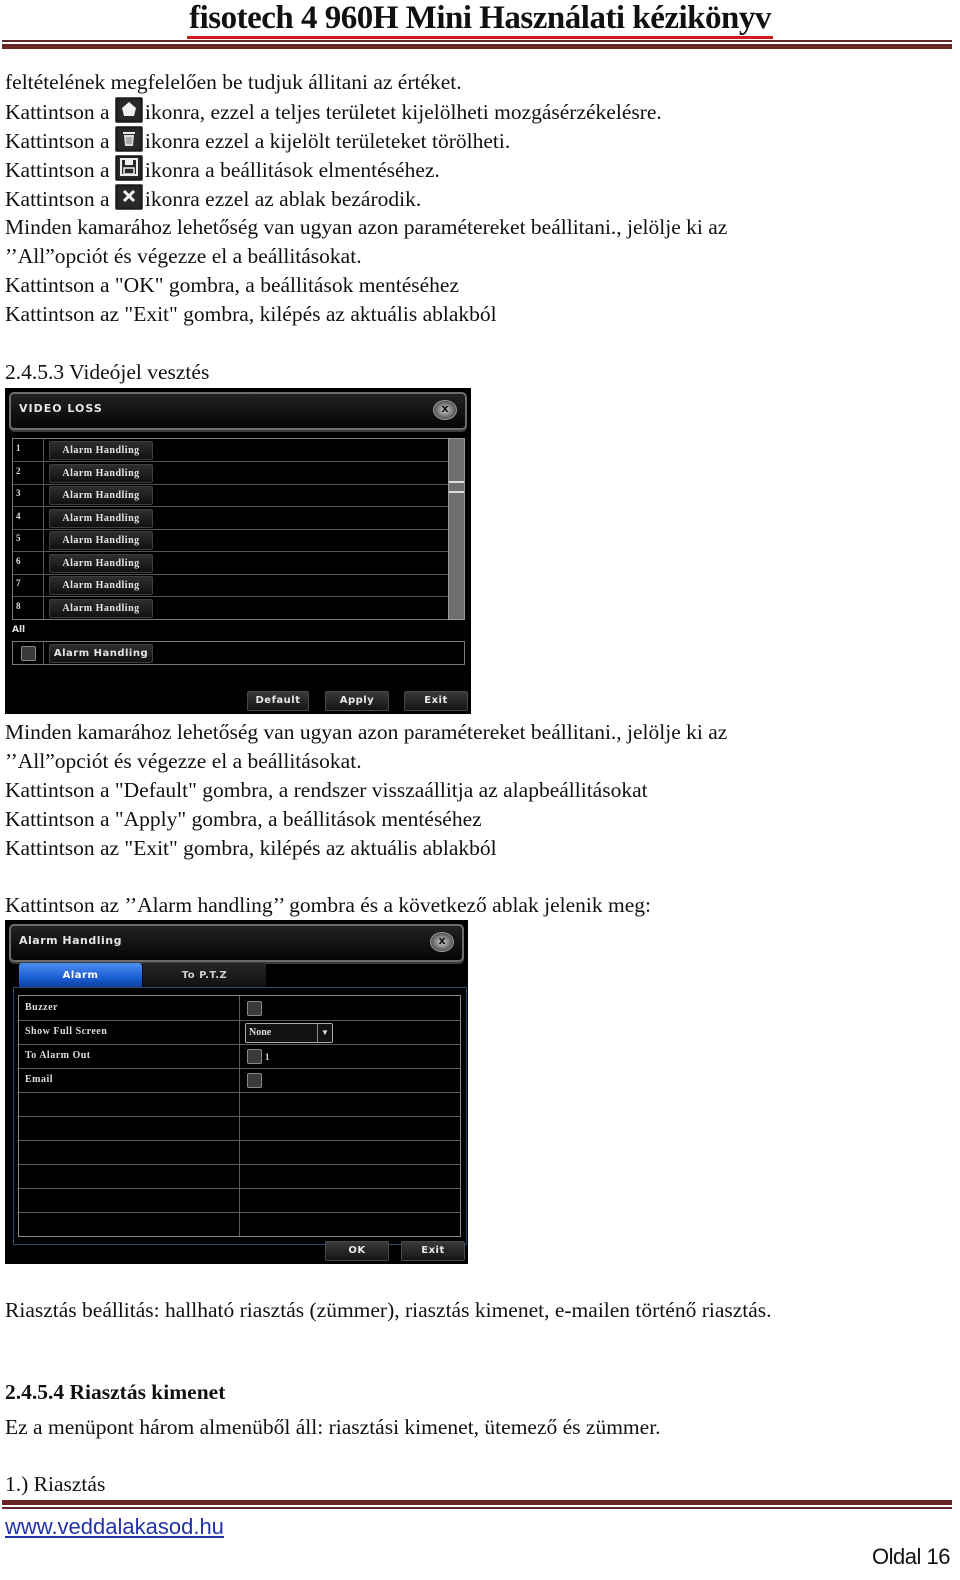 The height and width of the screenshot is (1580, 960). What do you see at coordinates (357, 701) in the screenshot?
I see `apply-button: Apply` at bounding box center [357, 701].